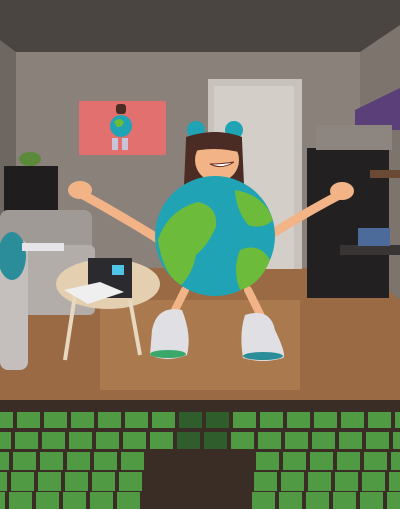 The width and height of the screenshot is (400, 509). Describe the element at coordinates (80, 190) in the screenshot. I see `left-hand` at that location.